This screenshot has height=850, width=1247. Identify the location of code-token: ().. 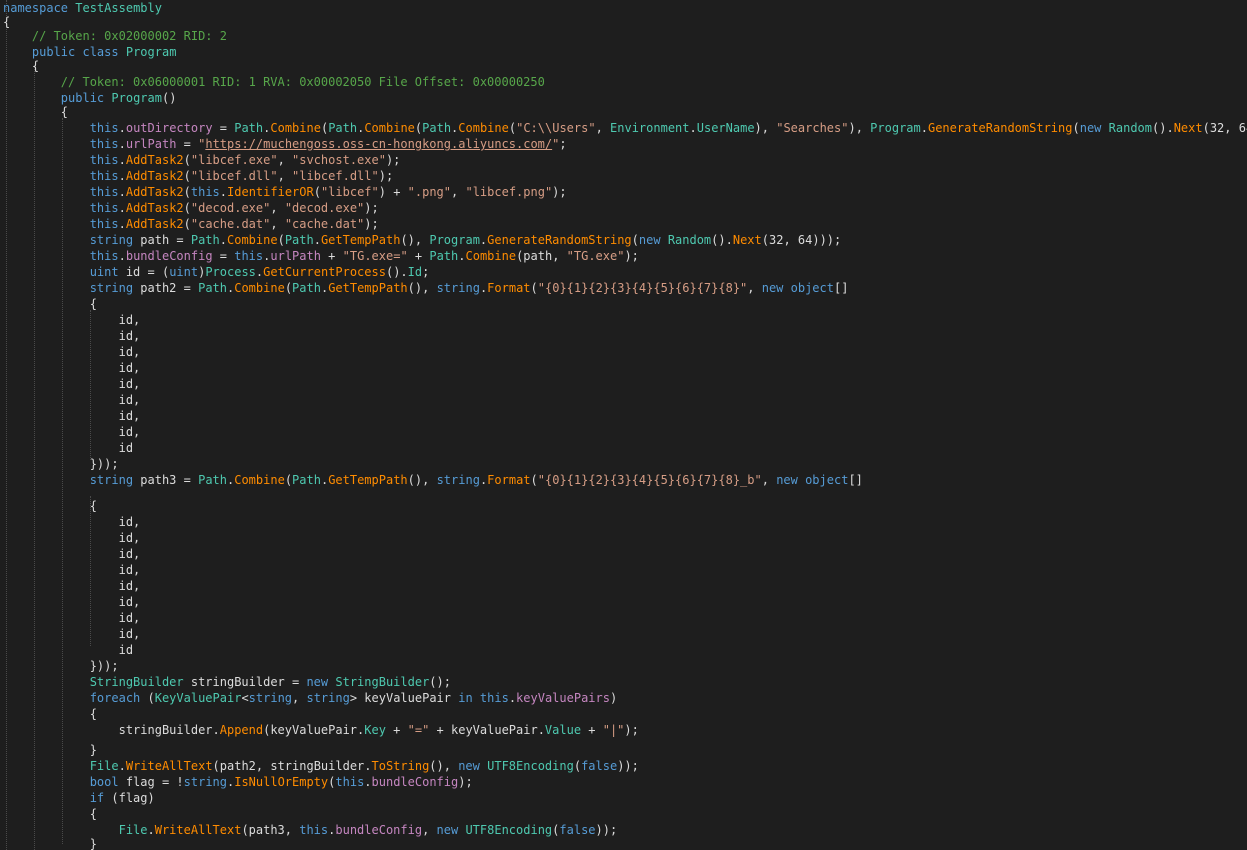
(1163, 128).